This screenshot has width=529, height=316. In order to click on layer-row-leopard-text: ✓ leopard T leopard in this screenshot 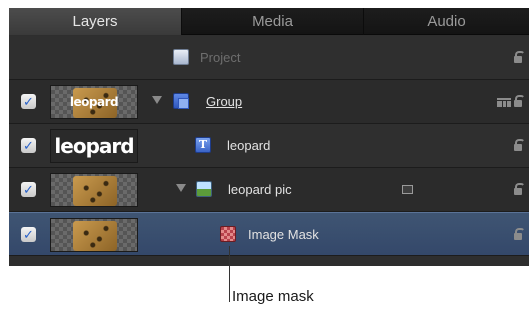, I will do `click(269, 146)`.